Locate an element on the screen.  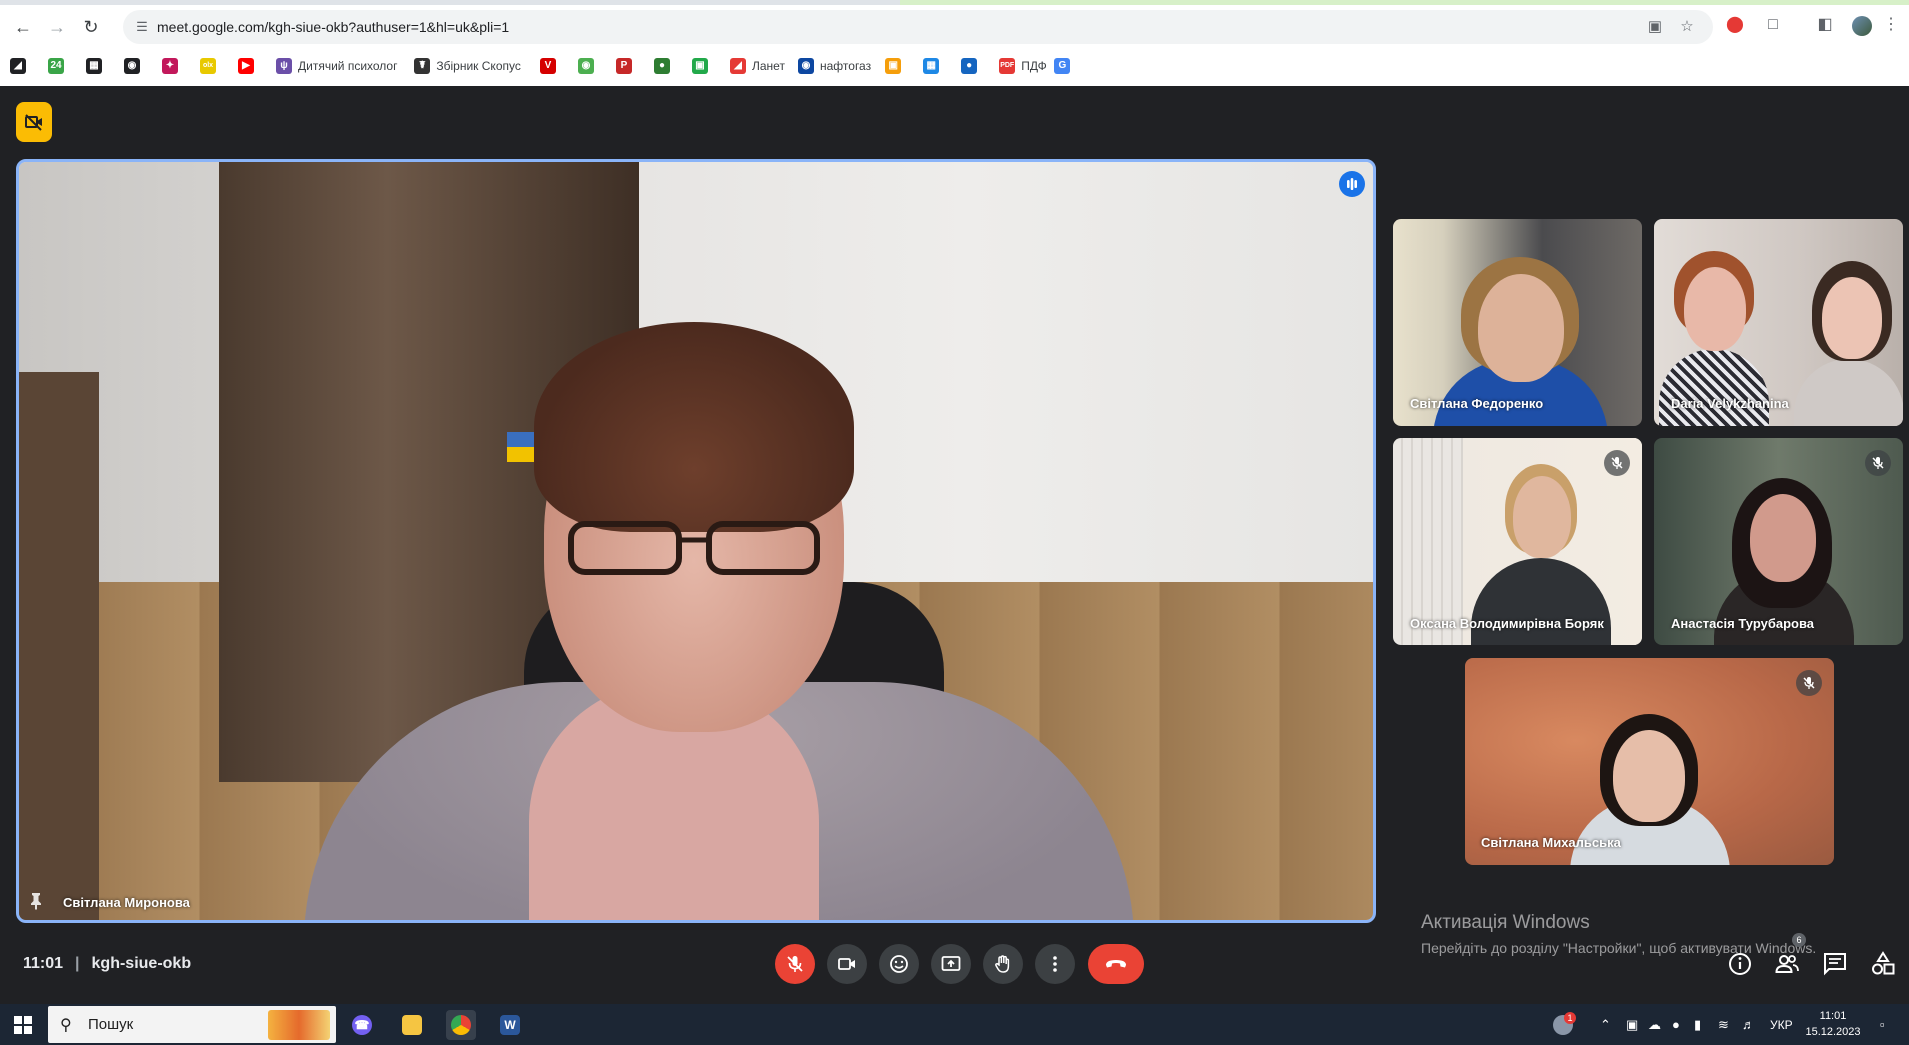
bookmark-label: ПДФ is located at coordinates (1034, 66).